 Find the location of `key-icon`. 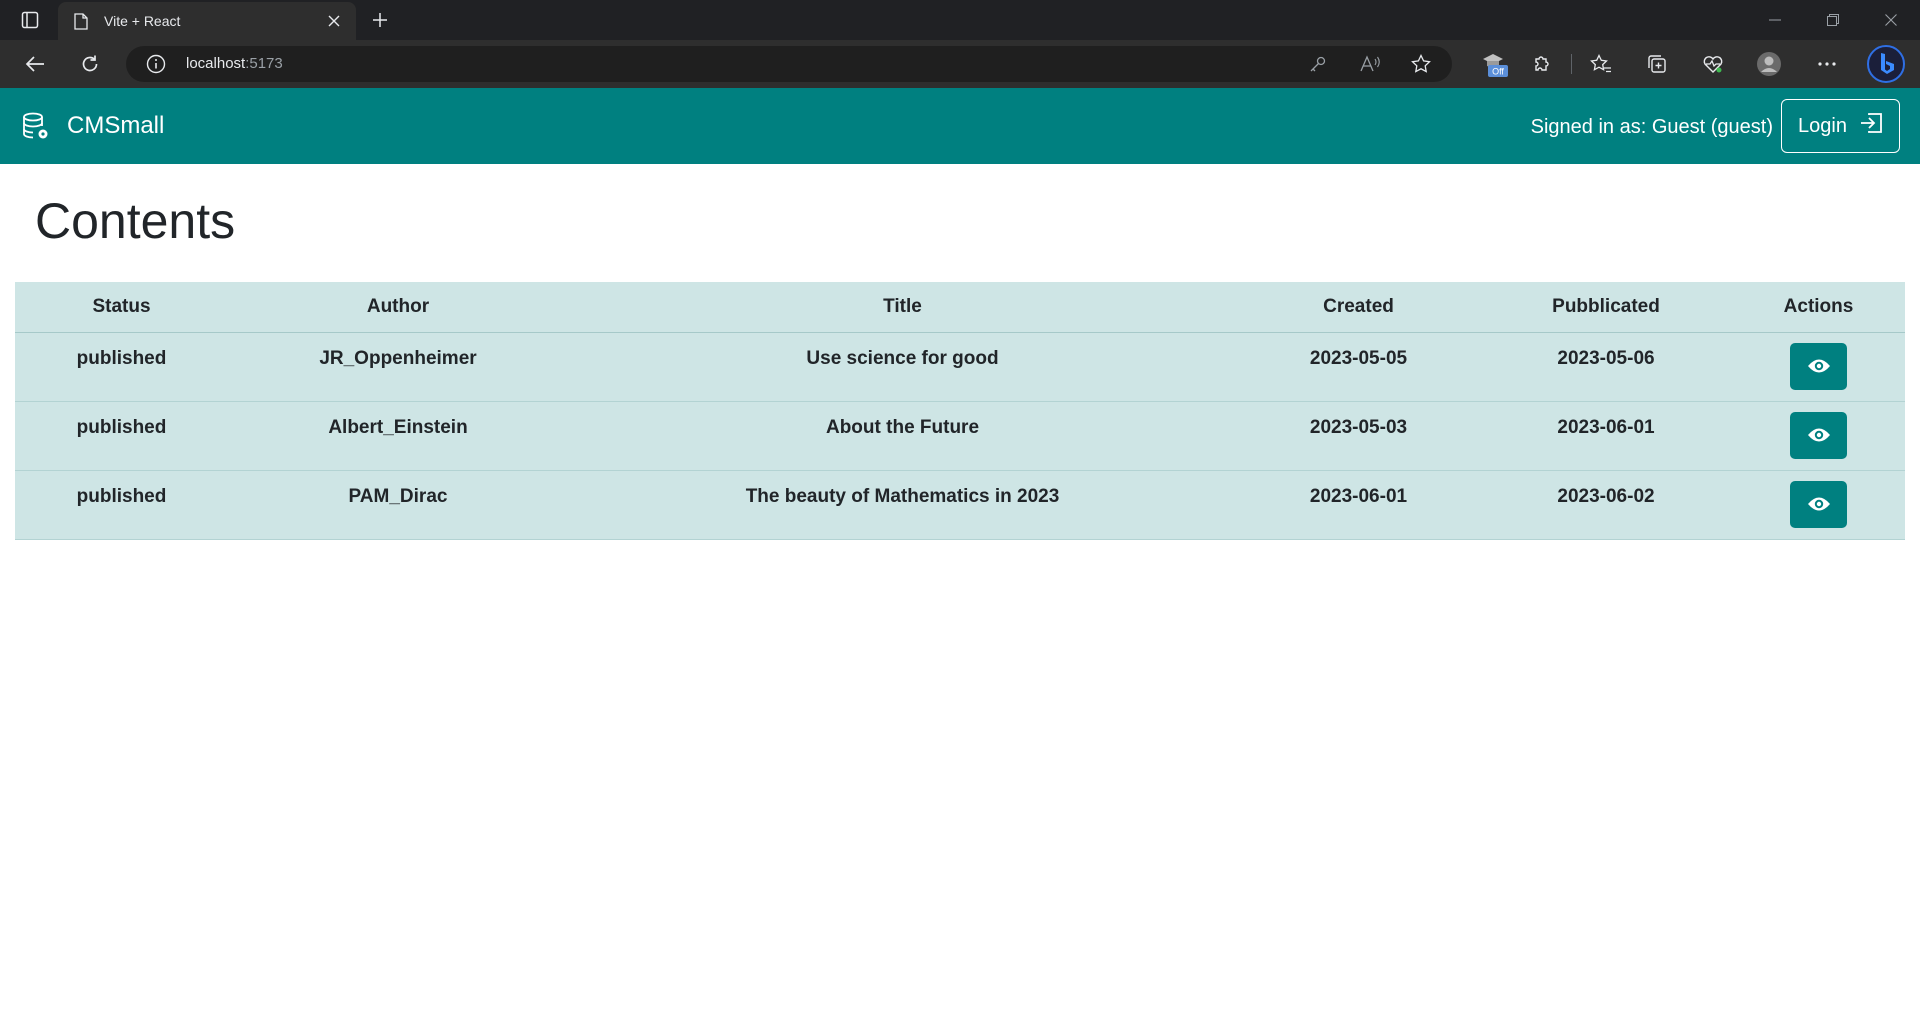

key-icon is located at coordinates (1318, 64).